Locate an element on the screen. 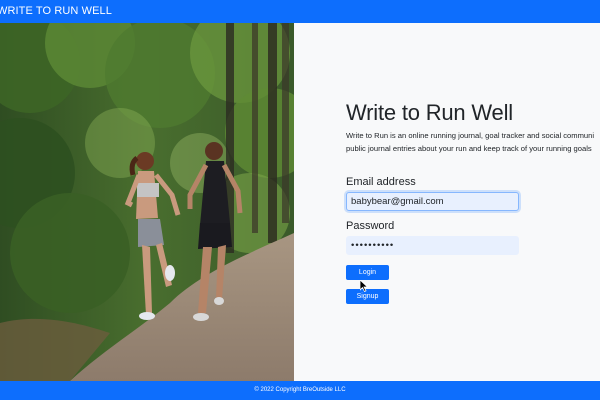  footer: © 2022 Copyright BreOutside LLC is located at coordinates (300, 390).